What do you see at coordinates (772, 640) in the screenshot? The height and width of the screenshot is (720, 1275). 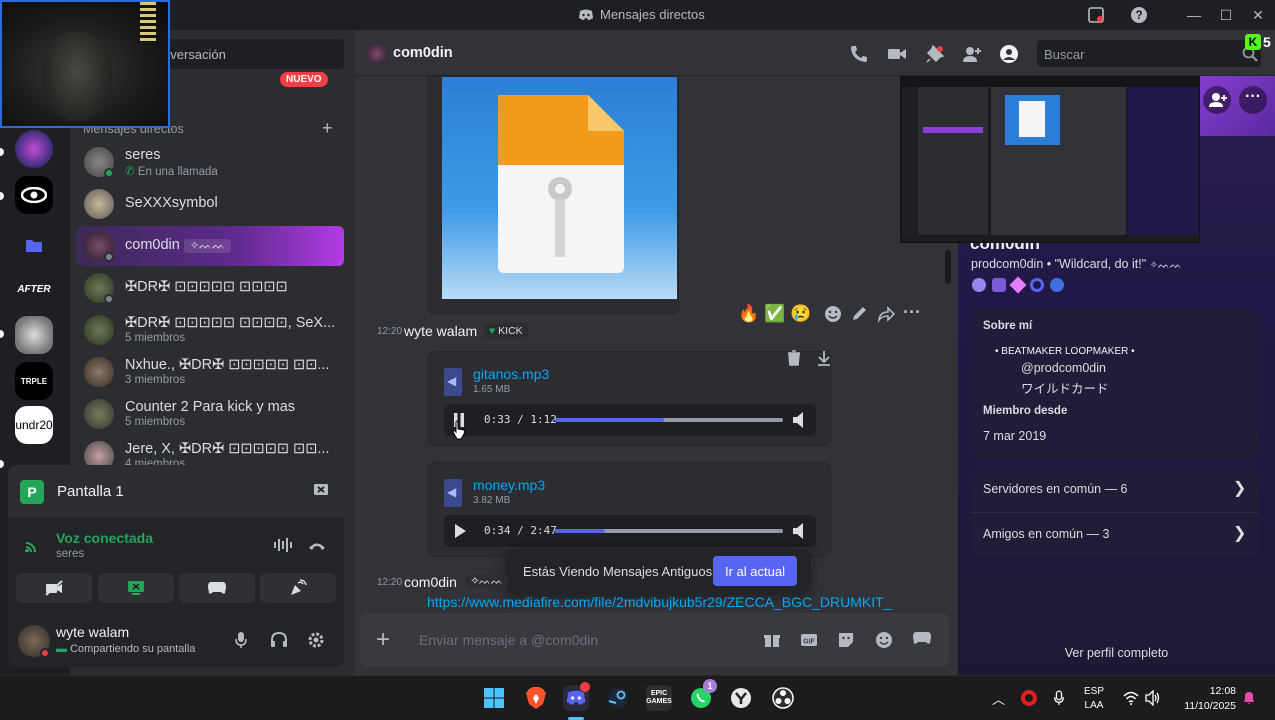 I see `gift-icon` at bounding box center [772, 640].